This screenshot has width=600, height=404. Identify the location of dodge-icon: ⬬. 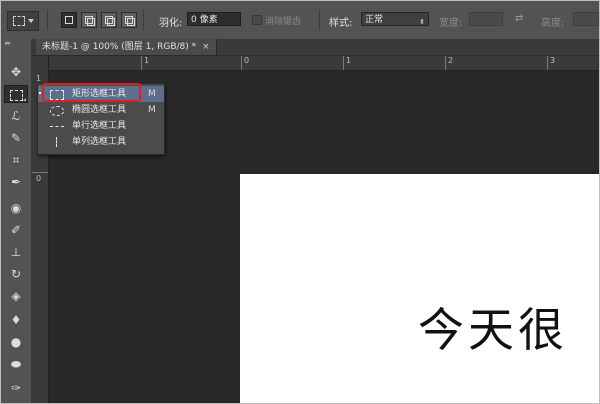
(16, 364).